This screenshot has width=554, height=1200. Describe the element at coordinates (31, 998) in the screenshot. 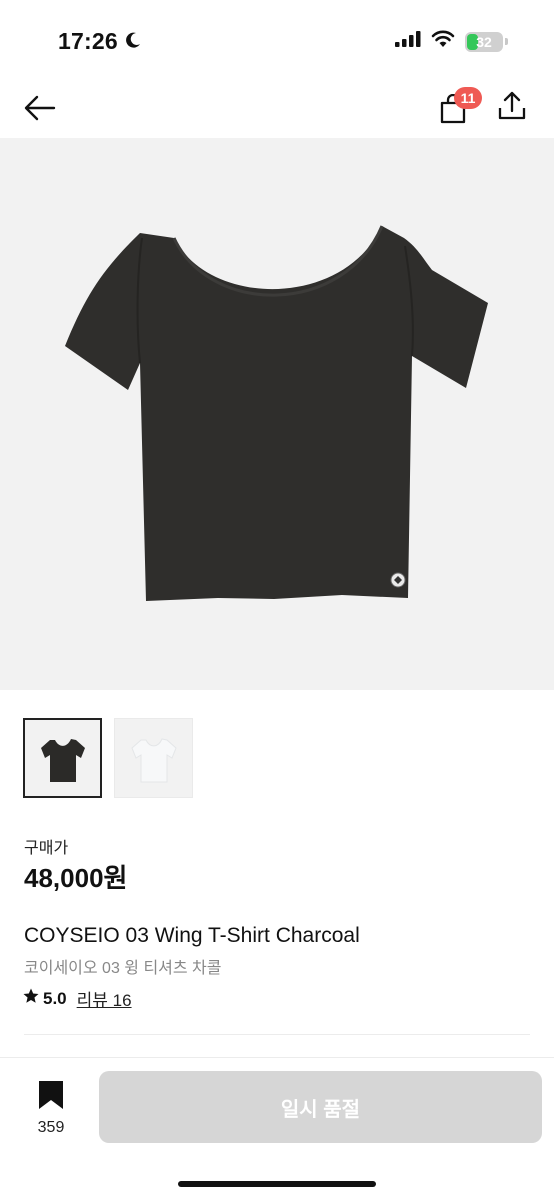

I see `star-icon` at that location.